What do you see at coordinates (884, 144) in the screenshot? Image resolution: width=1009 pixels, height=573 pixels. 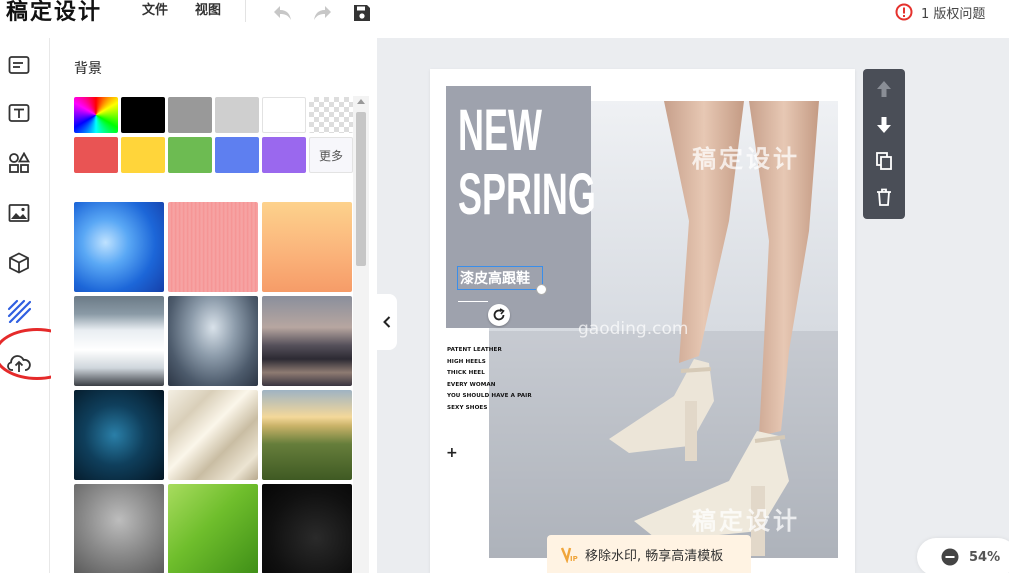 I see `layer-toolbar` at bounding box center [884, 144].